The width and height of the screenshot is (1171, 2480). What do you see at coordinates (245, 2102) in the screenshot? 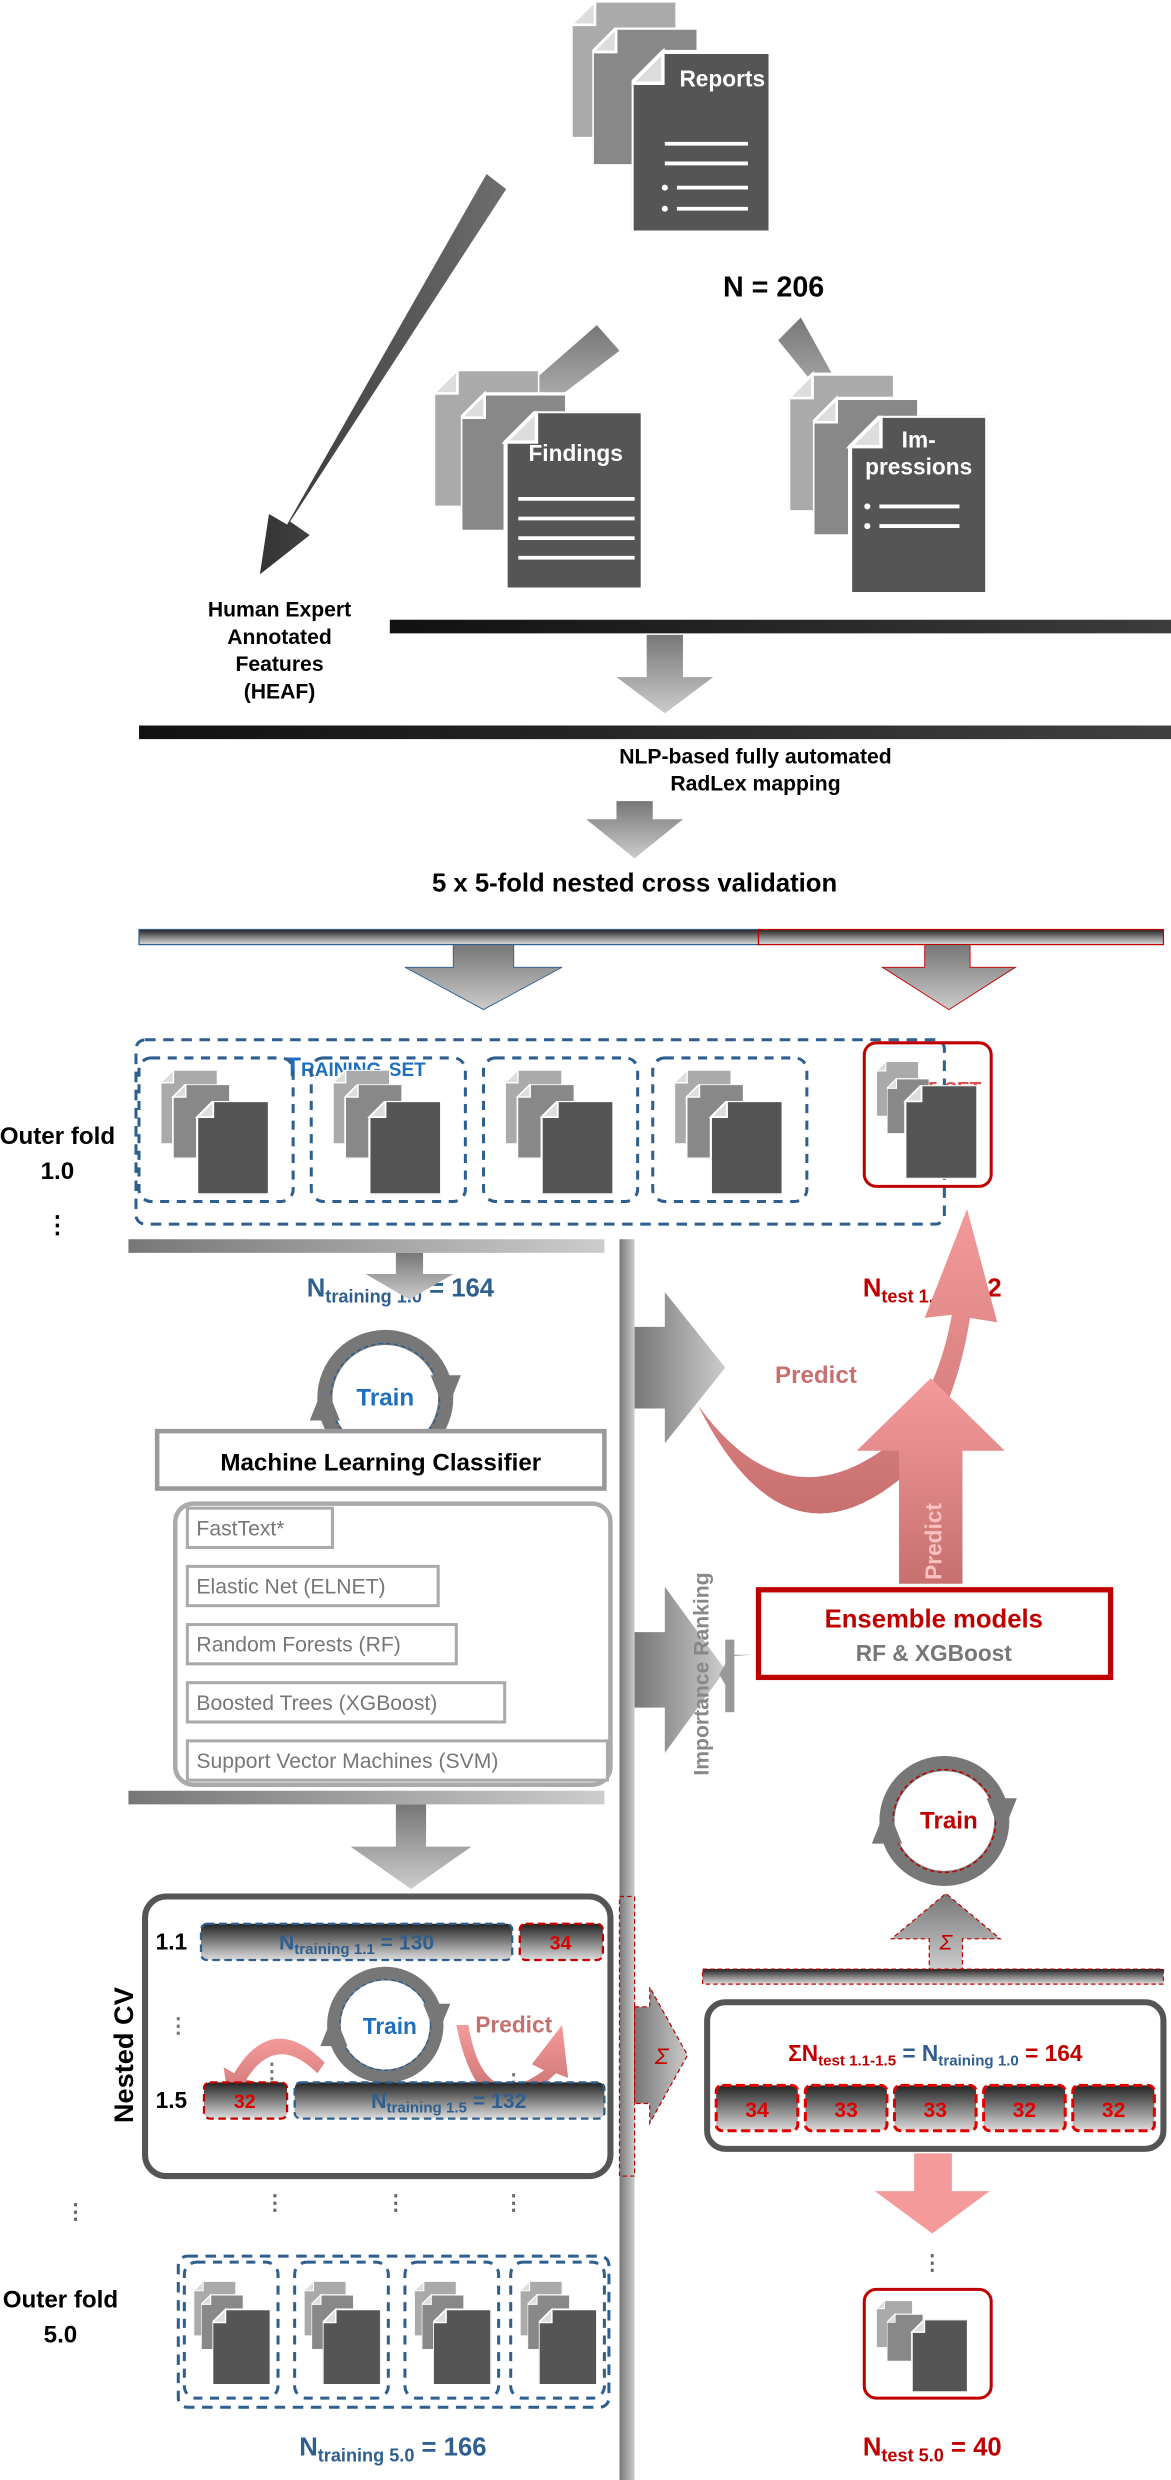
I see `row-1-5-test-value: 32` at bounding box center [245, 2102].